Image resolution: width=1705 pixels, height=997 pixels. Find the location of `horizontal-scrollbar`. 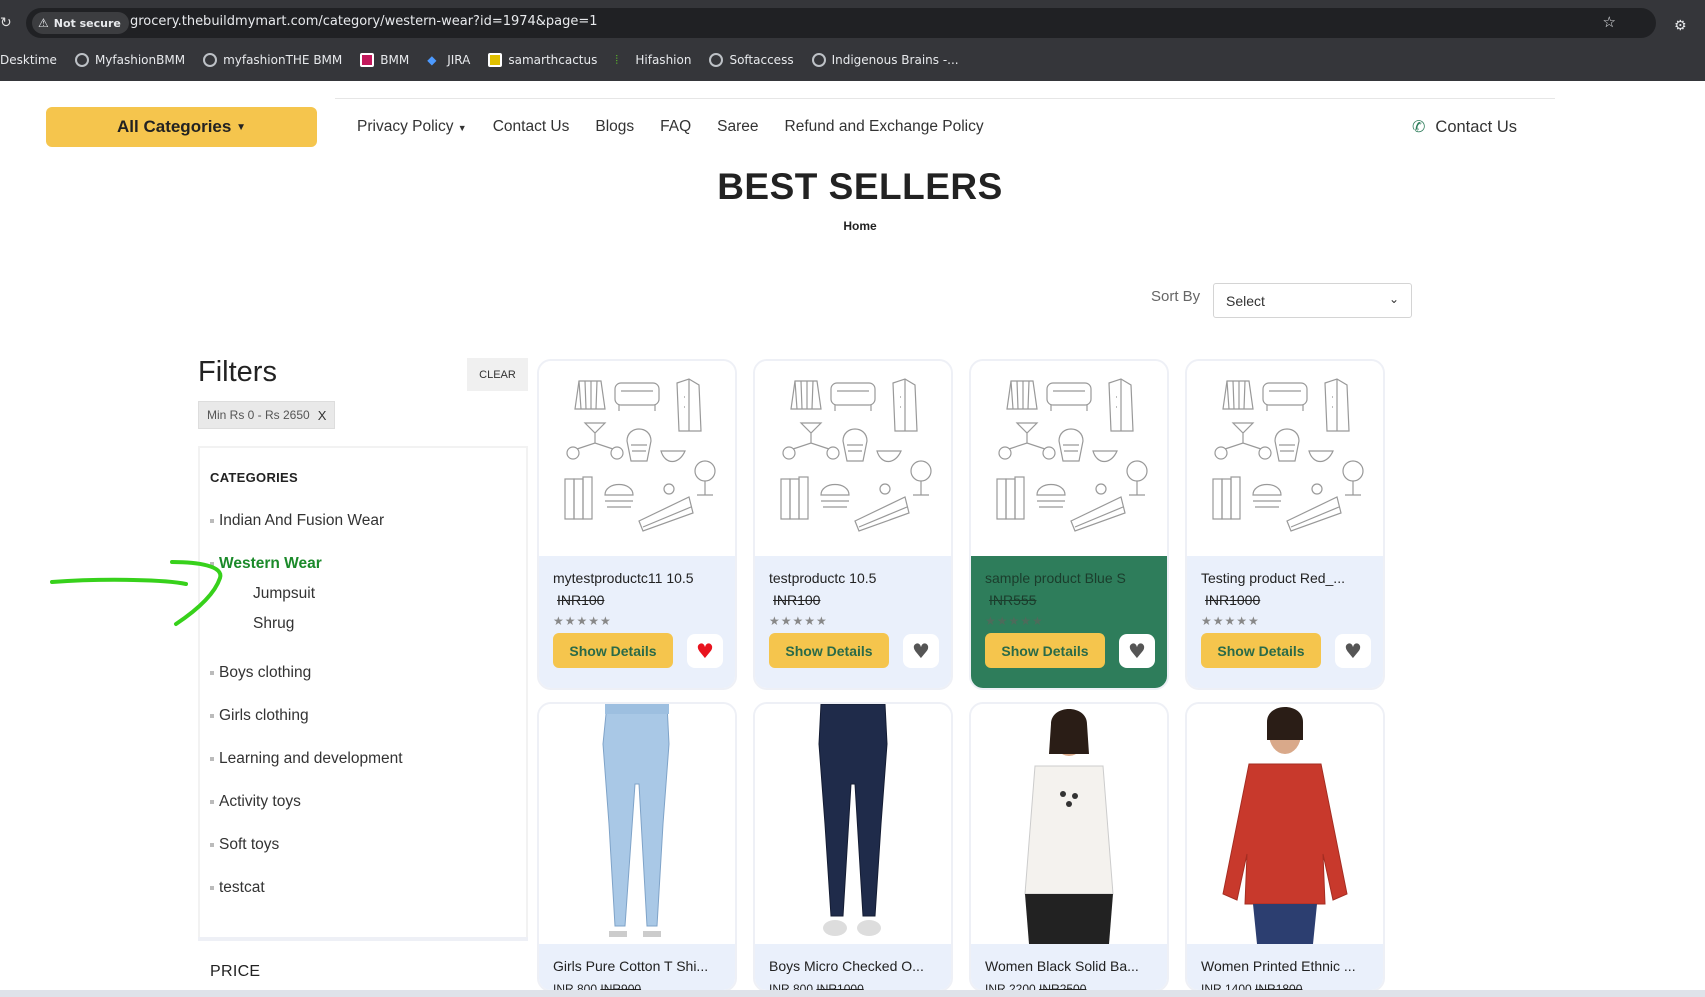

horizontal-scrollbar is located at coordinates (852, 993).